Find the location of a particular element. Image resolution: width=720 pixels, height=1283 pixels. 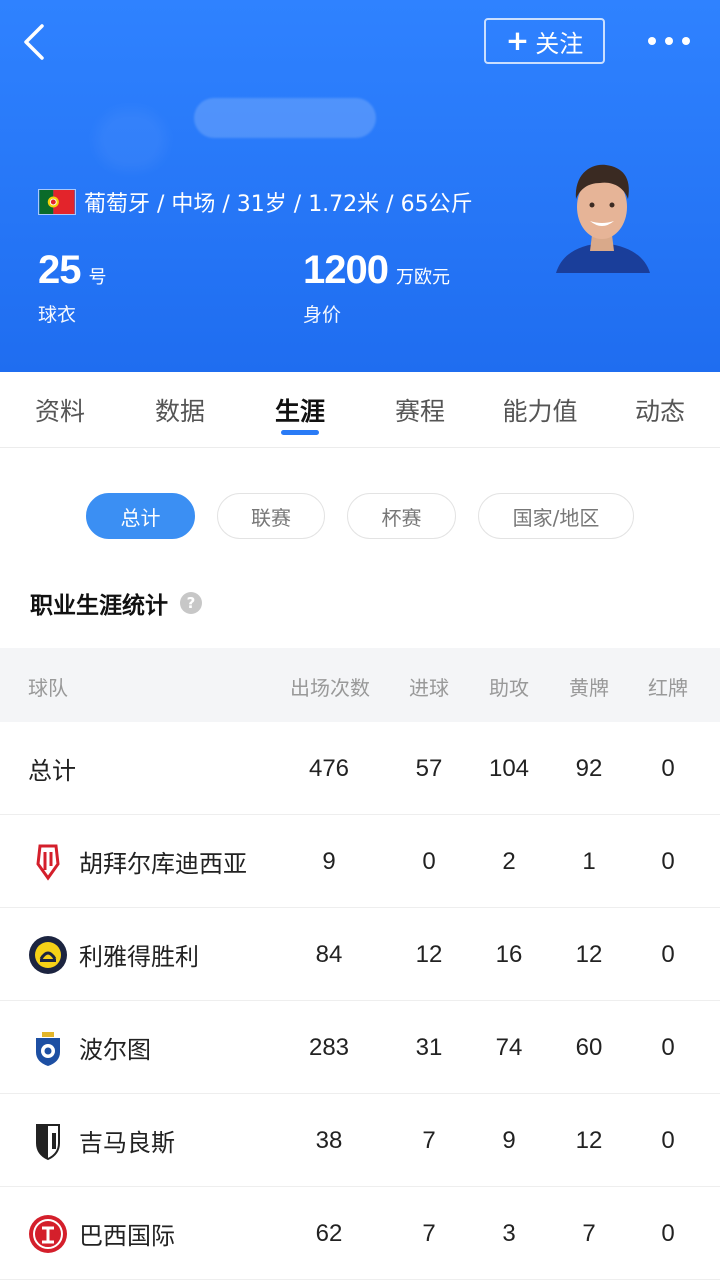

player-info-text: 葡萄牙 / 中场 / 31岁 / 1.72米 / 65公斤 is located at coordinates (278, 204).